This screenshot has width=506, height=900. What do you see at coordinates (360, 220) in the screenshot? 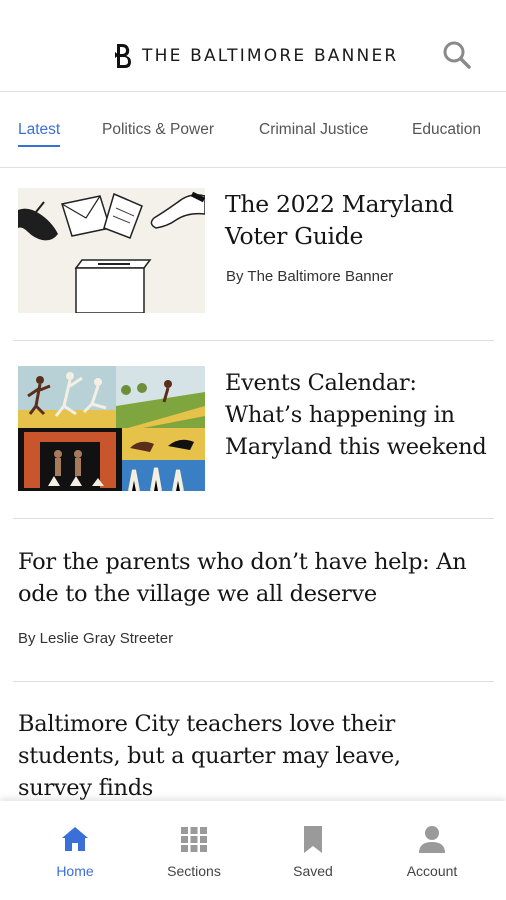
I see `article-headline: The 2022 Maryland Voter Guide` at bounding box center [360, 220].